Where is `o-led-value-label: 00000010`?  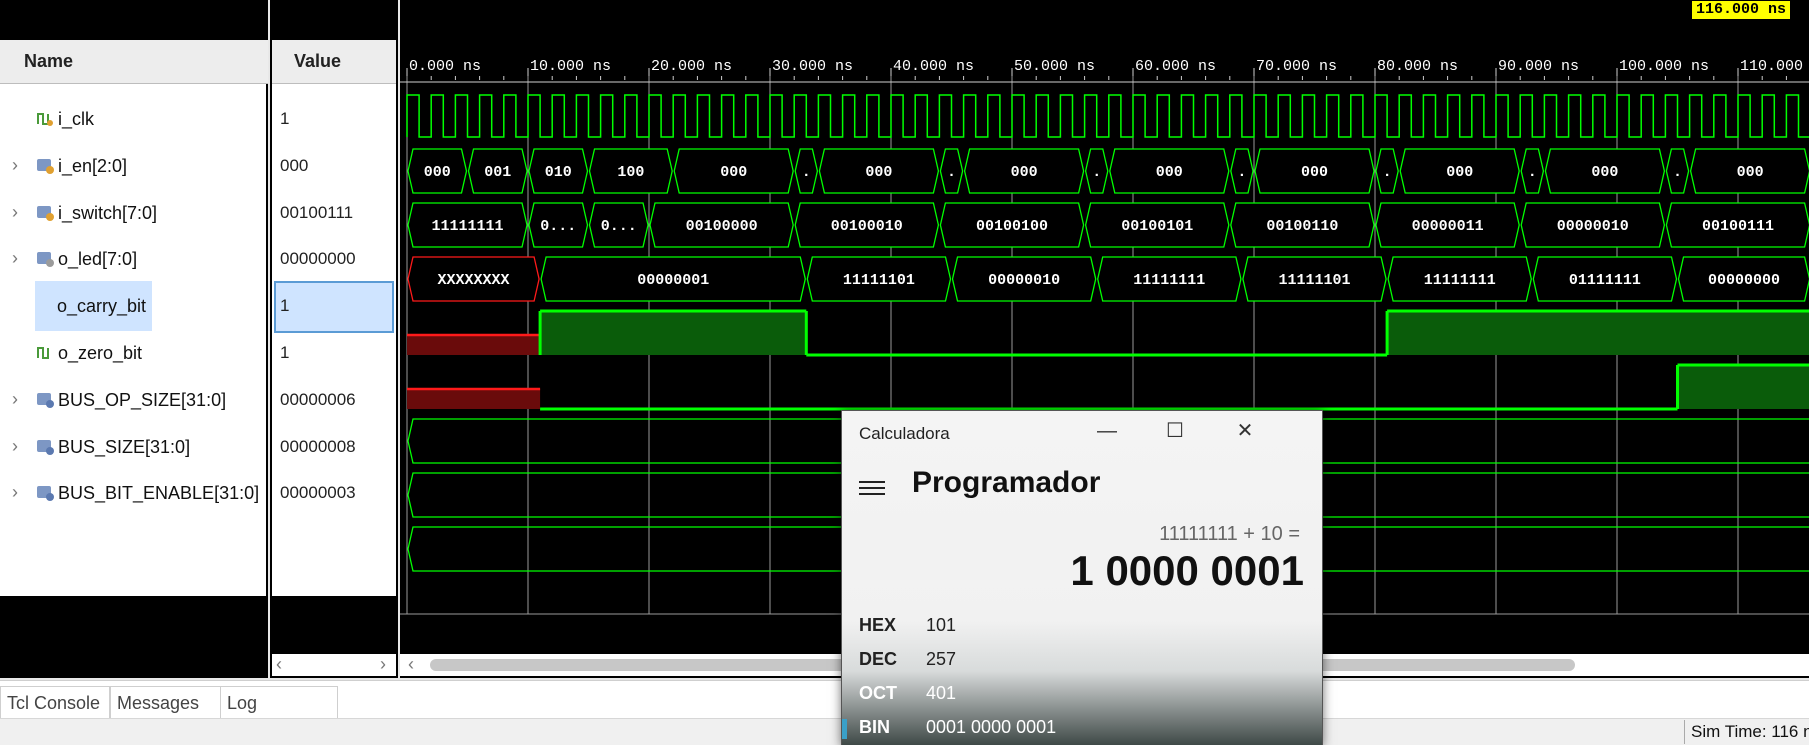
o-led-value-label: 00000010 is located at coordinates (1024, 280).